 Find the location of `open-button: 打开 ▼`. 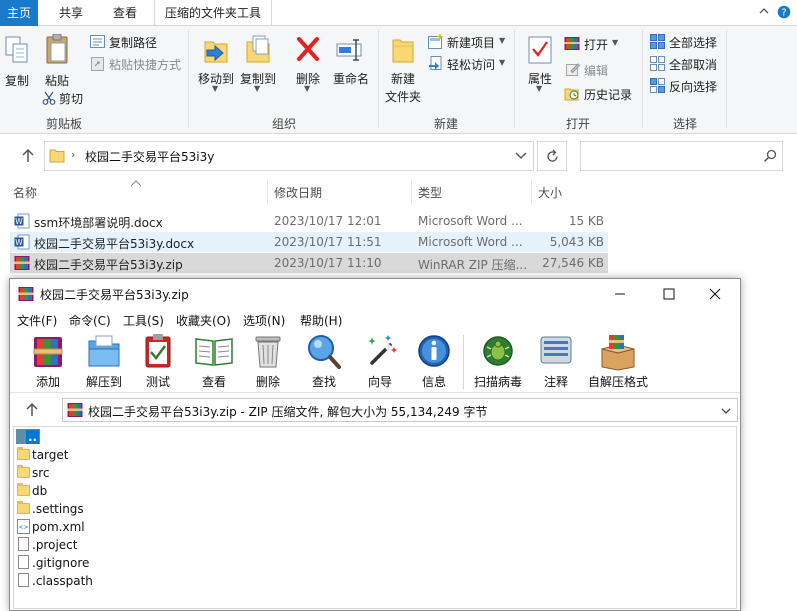

open-button: 打开 ▼ is located at coordinates (594, 44).